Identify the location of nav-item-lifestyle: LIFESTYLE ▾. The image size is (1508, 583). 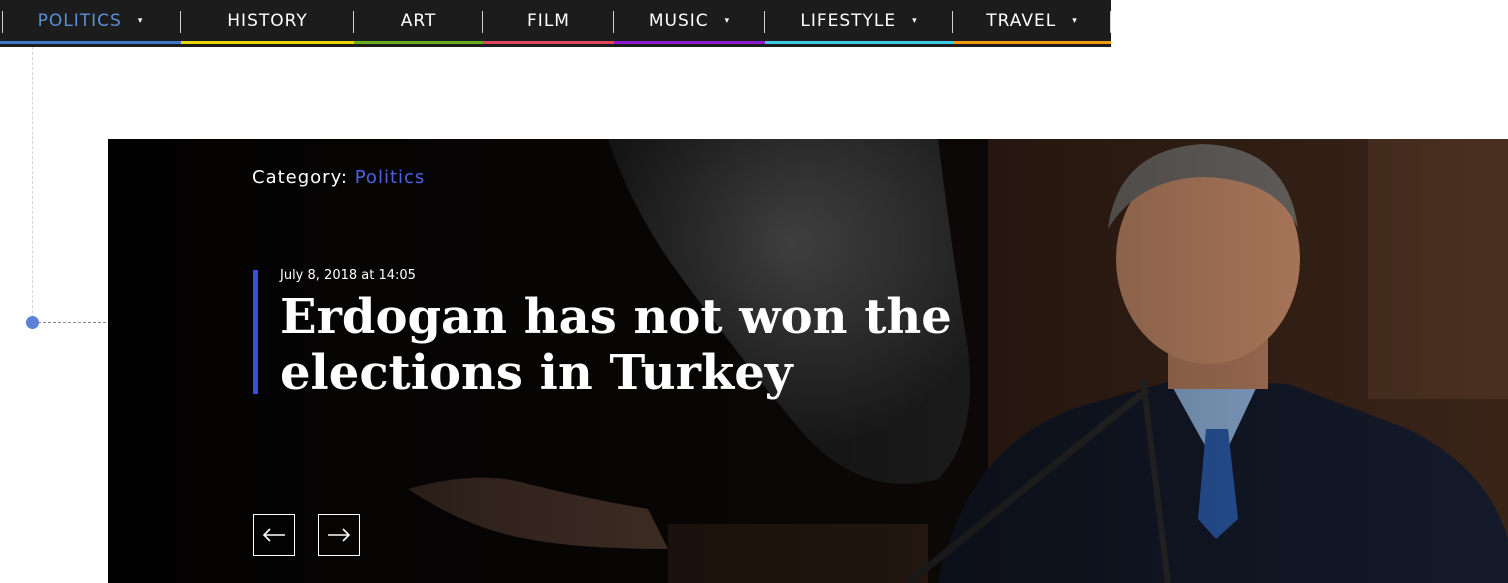
(859, 22).